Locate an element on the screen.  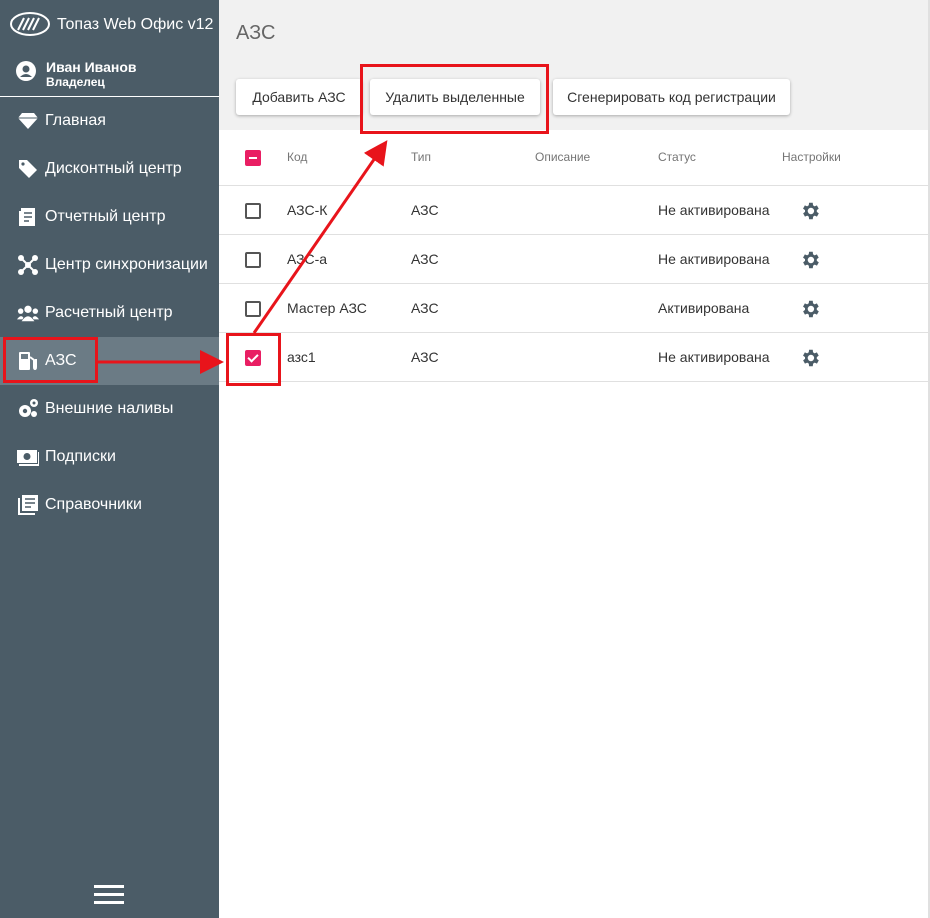
user-panel: Иван Иванов Владелец is located at coordinates (109, 73).